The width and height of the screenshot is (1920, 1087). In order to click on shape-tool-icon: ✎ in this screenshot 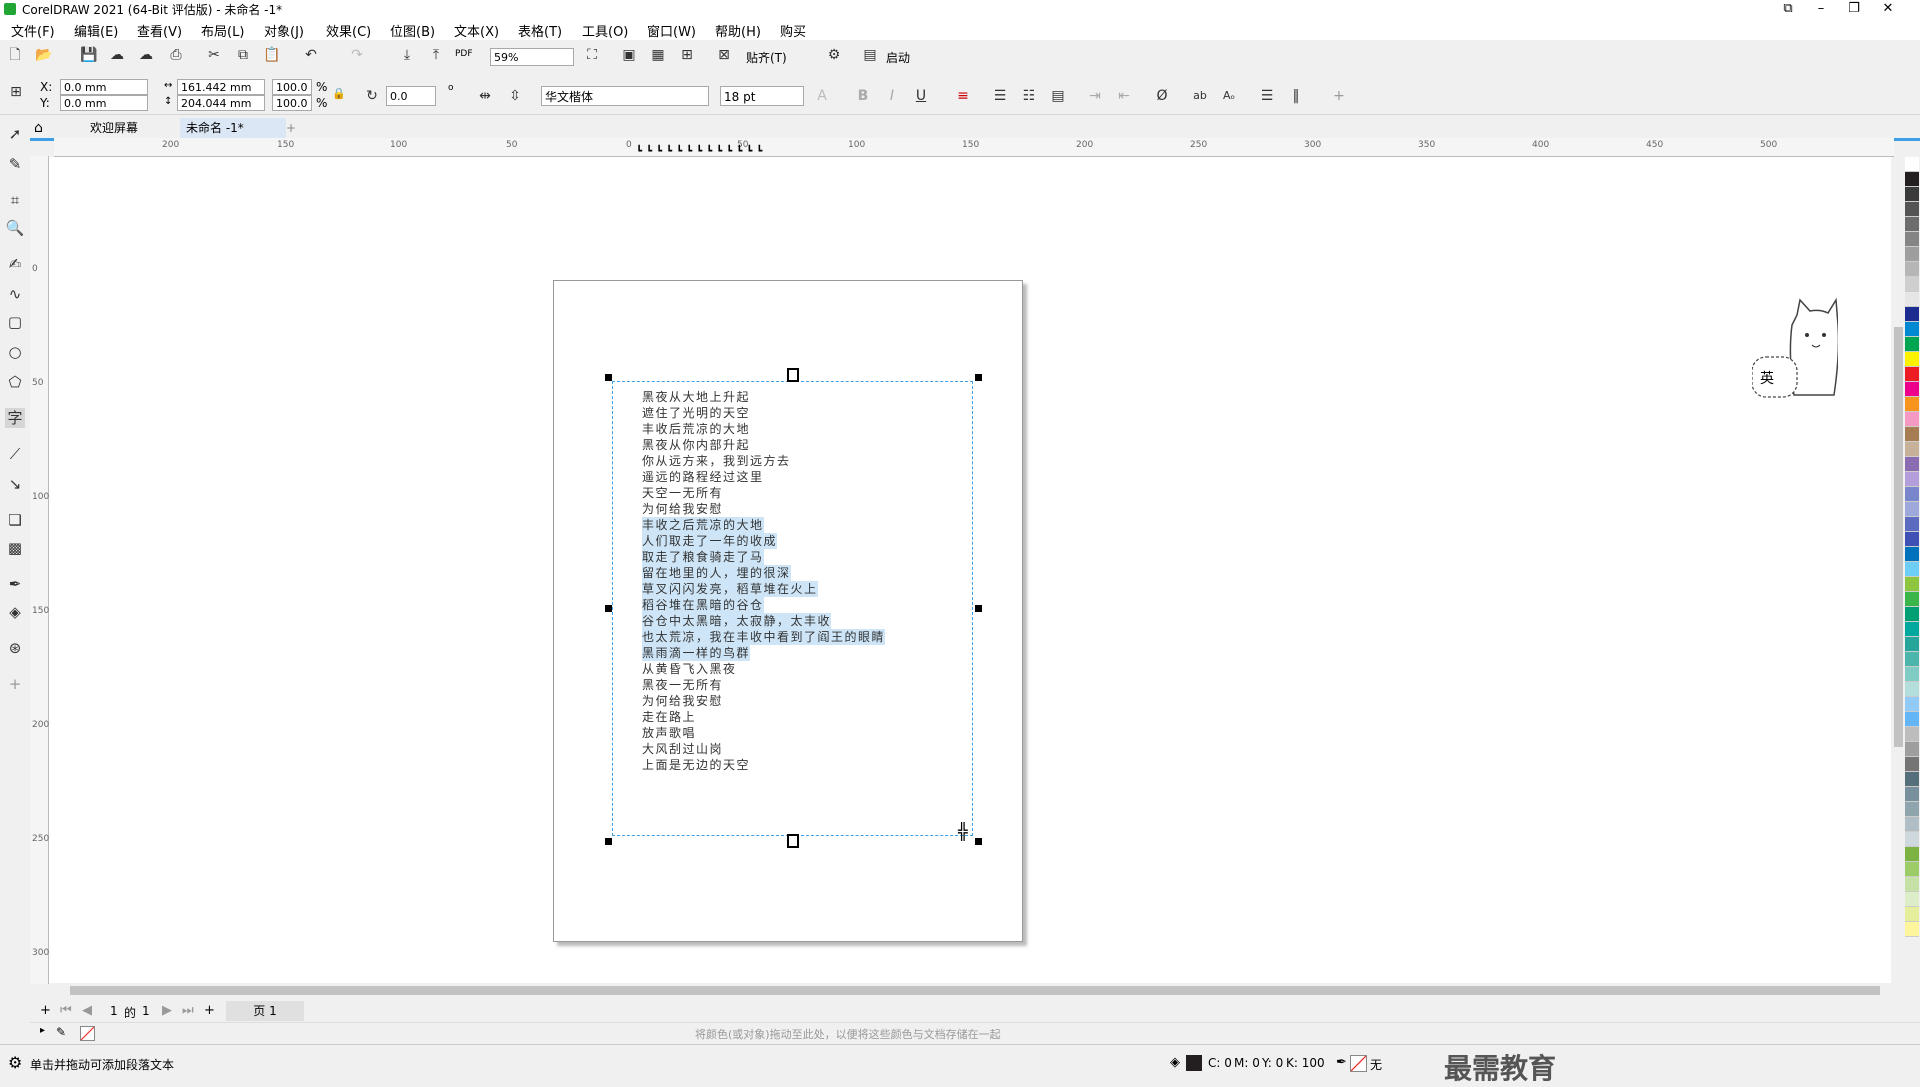, I will do `click(15, 164)`.